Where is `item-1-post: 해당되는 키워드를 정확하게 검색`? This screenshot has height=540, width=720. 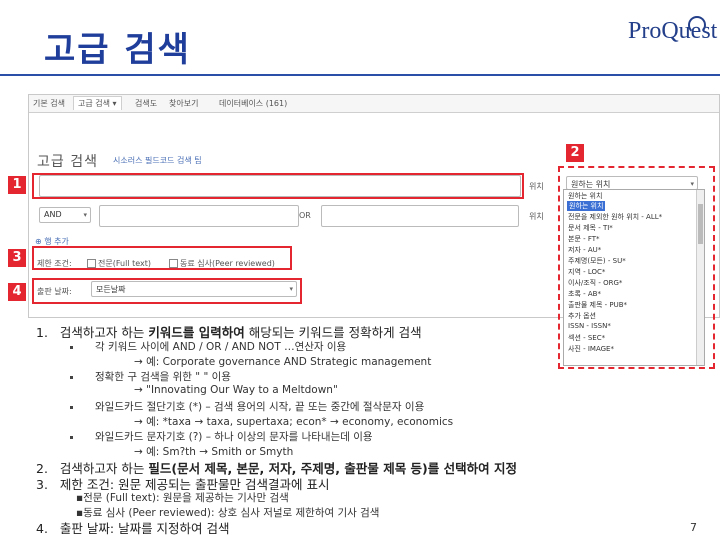 item-1-post: 해당되는 키워드를 정확하게 검색 is located at coordinates (333, 332).